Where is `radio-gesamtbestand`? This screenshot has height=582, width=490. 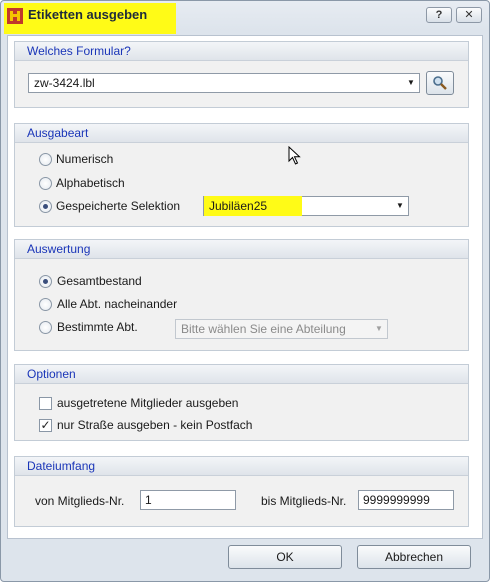 radio-gesamtbestand is located at coordinates (45, 281).